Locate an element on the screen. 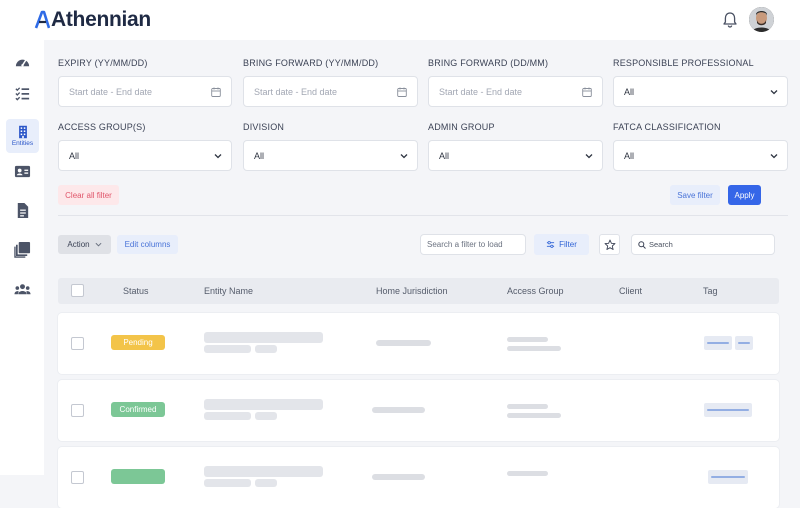 The height and width of the screenshot is (508, 800). athennian-logo-icon is located at coordinates (42, 19).